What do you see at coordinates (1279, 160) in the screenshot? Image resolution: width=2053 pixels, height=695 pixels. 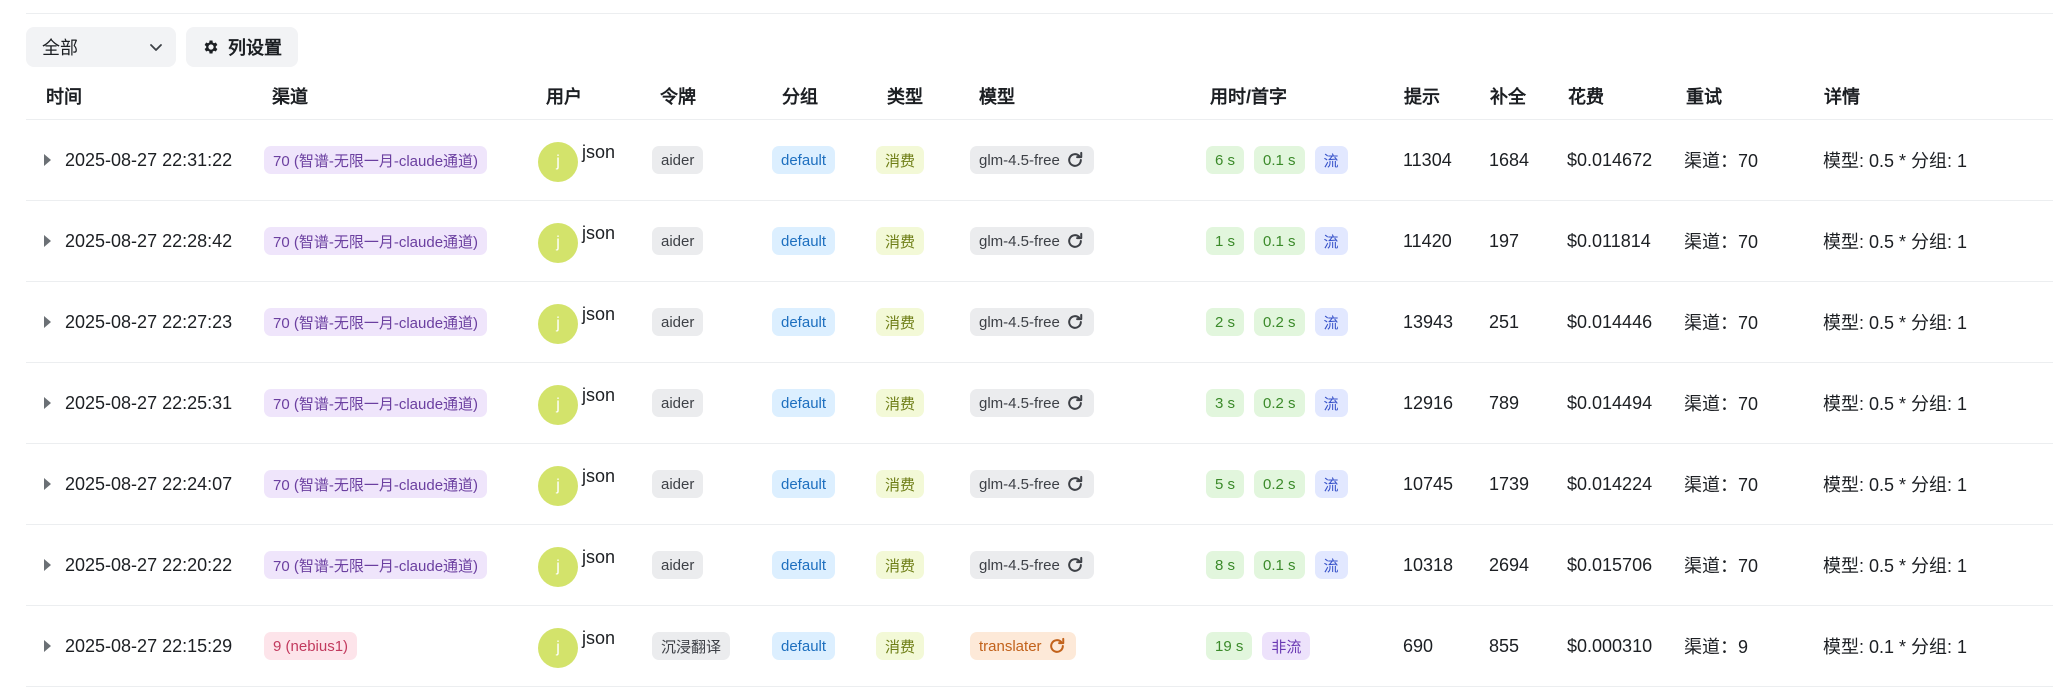 I see `first-token-tag: 0.1 s` at bounding box center [1279, 160].